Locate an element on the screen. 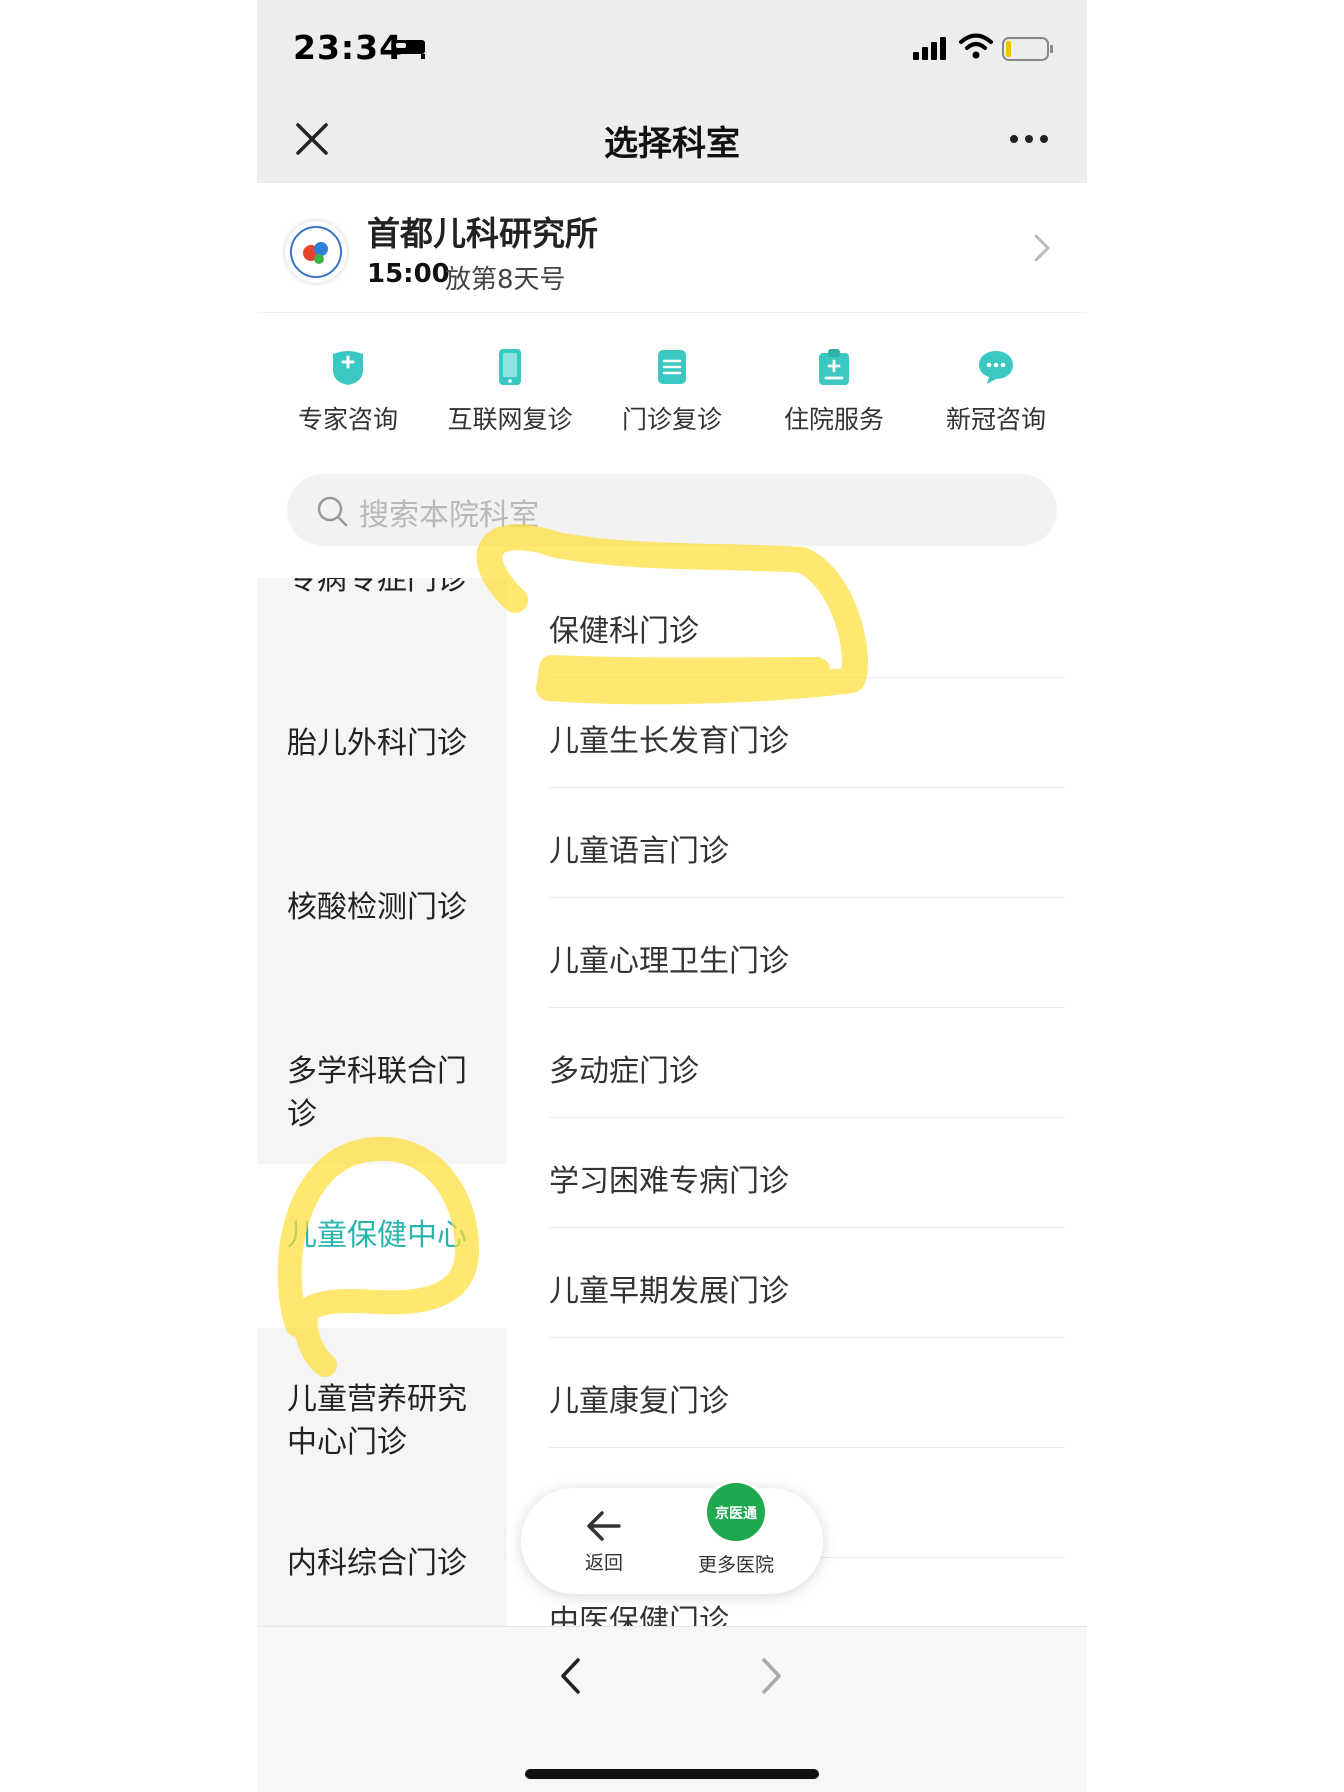 Image resolution: width=1344 pixels, height=1792 pixels. search-placeholder: 搜索本院科室 is located at coordinates (449, 515).